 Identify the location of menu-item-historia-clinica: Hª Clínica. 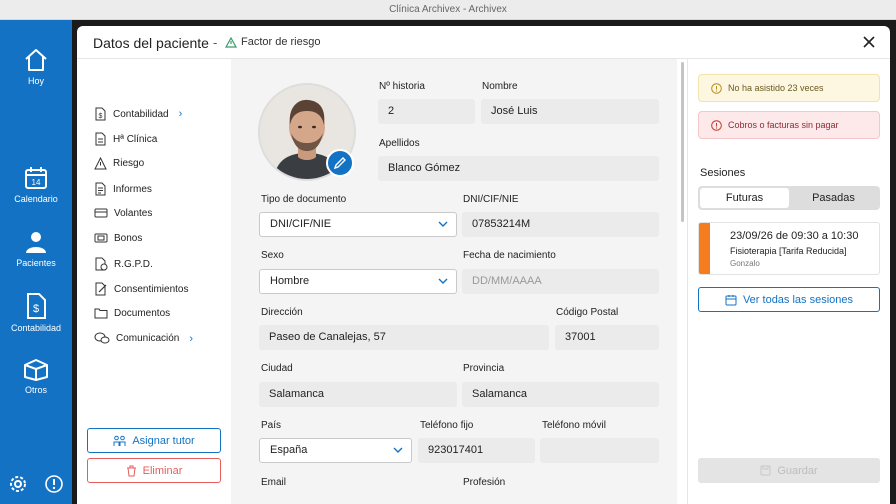
(125, 139).